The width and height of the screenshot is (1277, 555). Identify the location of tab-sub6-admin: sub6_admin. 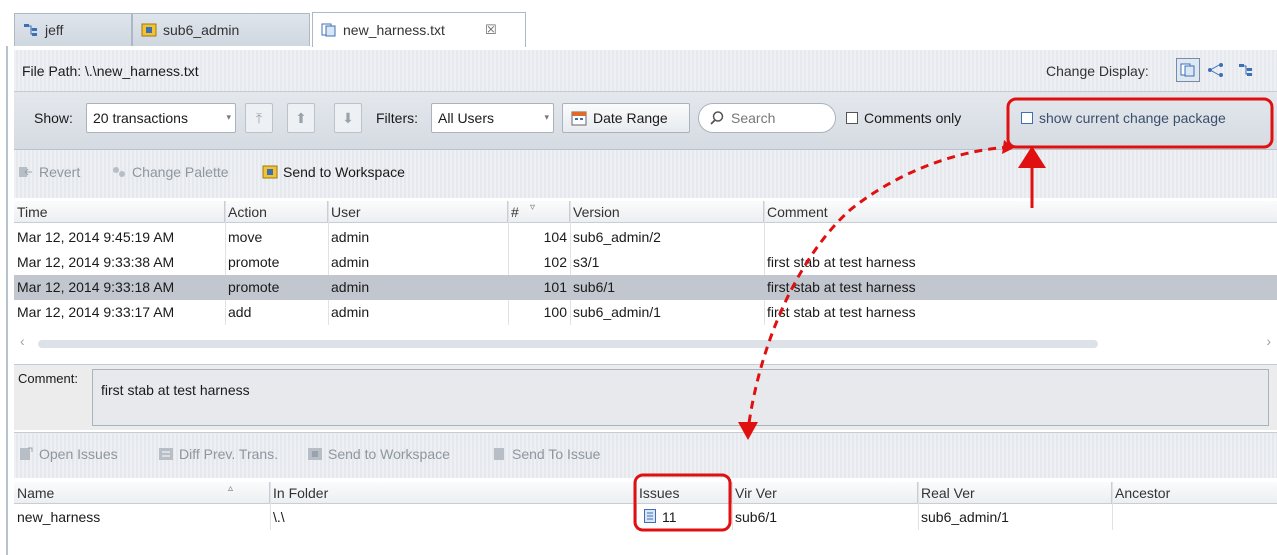
(221, 29).